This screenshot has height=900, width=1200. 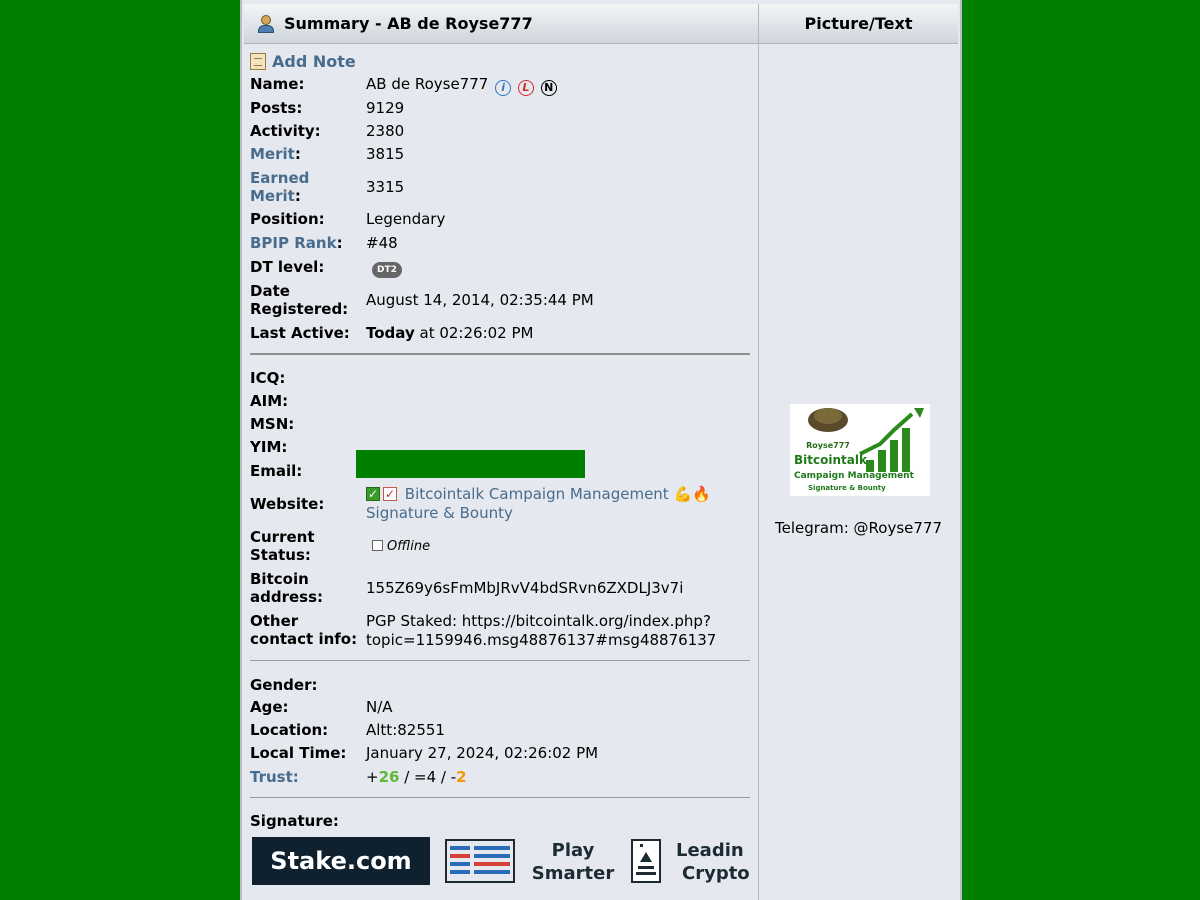 What do you see at coordinates (385, 154) in the screenshot?
I see `merit-value: 3815` at bounding box center [385, 154].